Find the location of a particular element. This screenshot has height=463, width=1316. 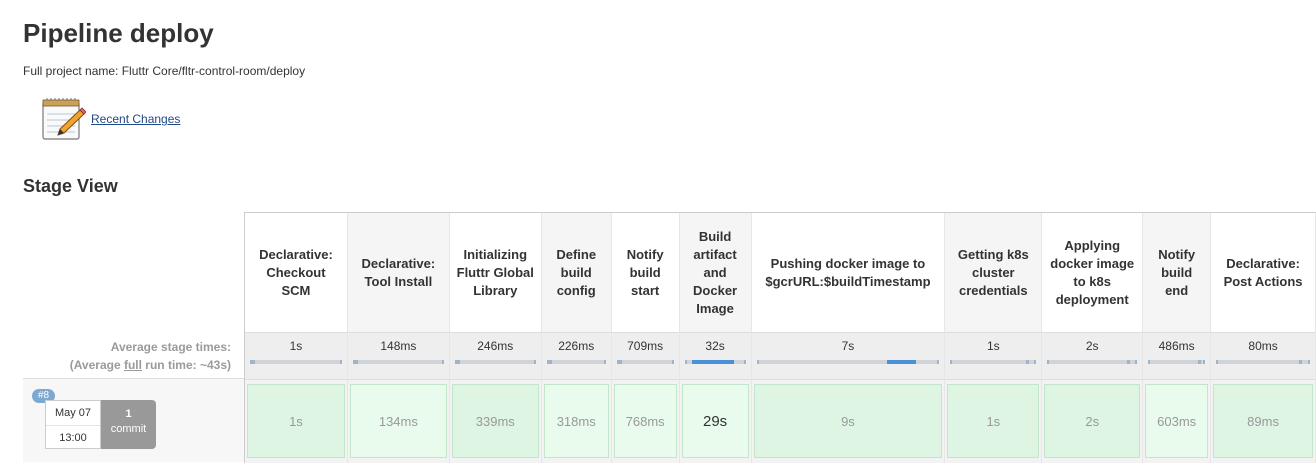

stage-average-time: 226ms is located at coordinates (576, 346).